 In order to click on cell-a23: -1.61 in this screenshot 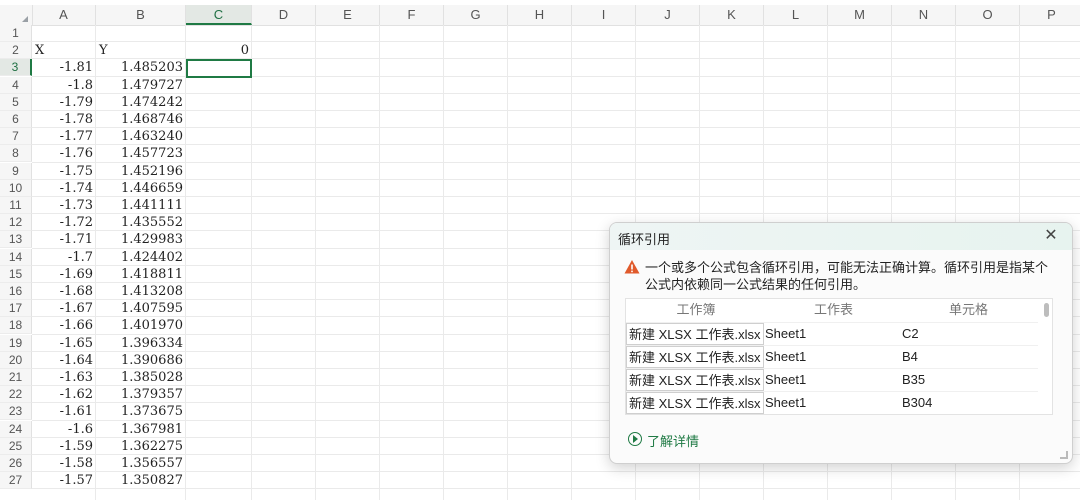, I will do `click(64, 411)`.